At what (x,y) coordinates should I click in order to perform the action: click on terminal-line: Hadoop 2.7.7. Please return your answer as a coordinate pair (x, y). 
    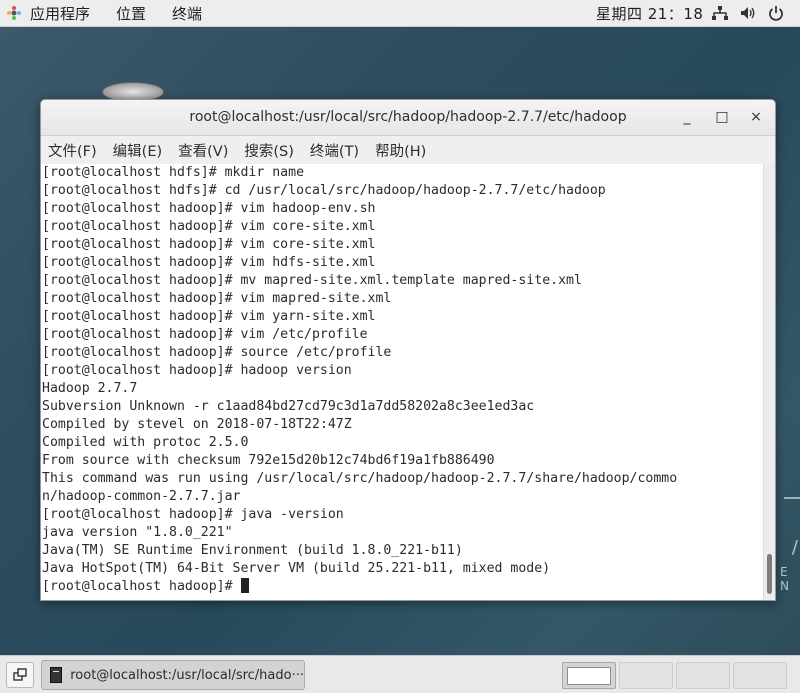
    Looking at the image, I should click on (90, 388).